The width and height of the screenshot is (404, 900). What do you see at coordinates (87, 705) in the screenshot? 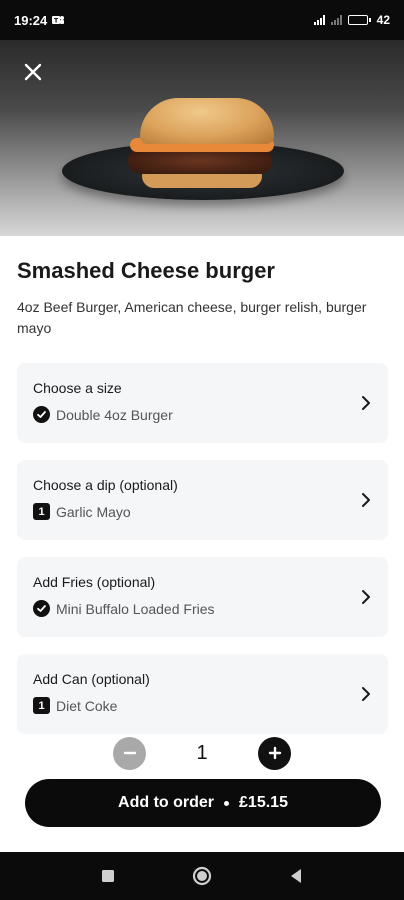
I see `option-selected-value: Diet Coke` at bounding box center [87, 705].